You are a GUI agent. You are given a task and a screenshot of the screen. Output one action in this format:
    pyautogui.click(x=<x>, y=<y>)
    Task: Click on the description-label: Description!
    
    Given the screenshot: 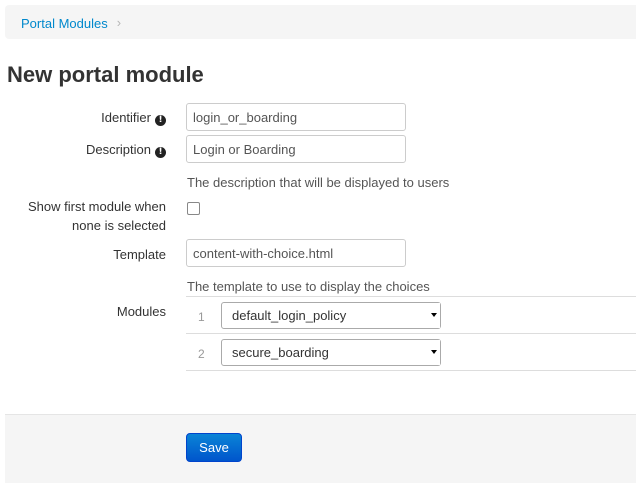 What is the action you would take?
    pyautogui.click(x=126, y=149)
    